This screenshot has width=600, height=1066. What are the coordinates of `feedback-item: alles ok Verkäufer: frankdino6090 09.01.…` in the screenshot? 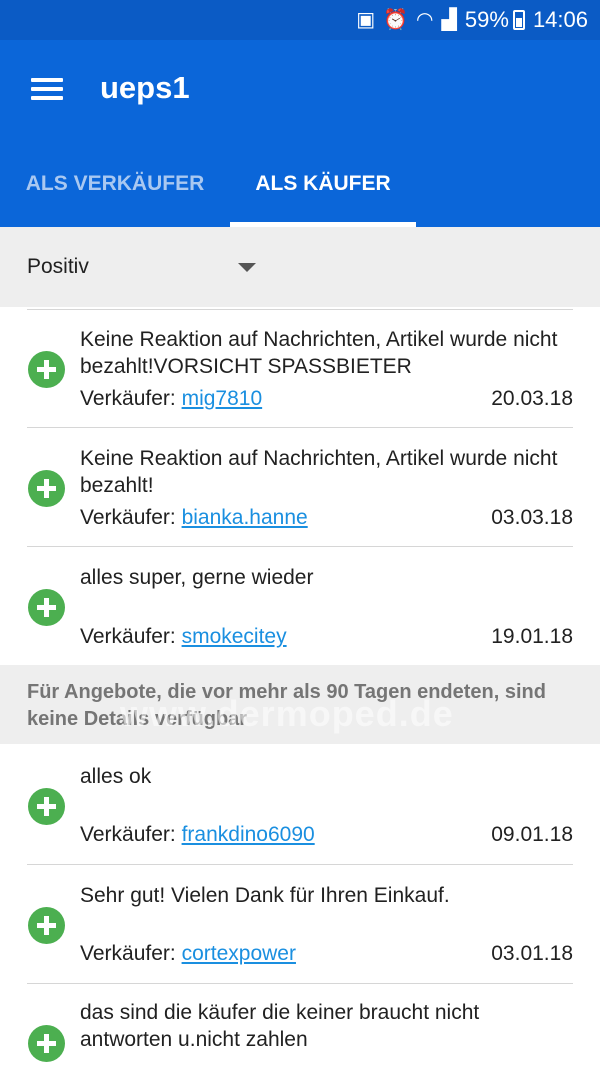 It's located at (300, 805).